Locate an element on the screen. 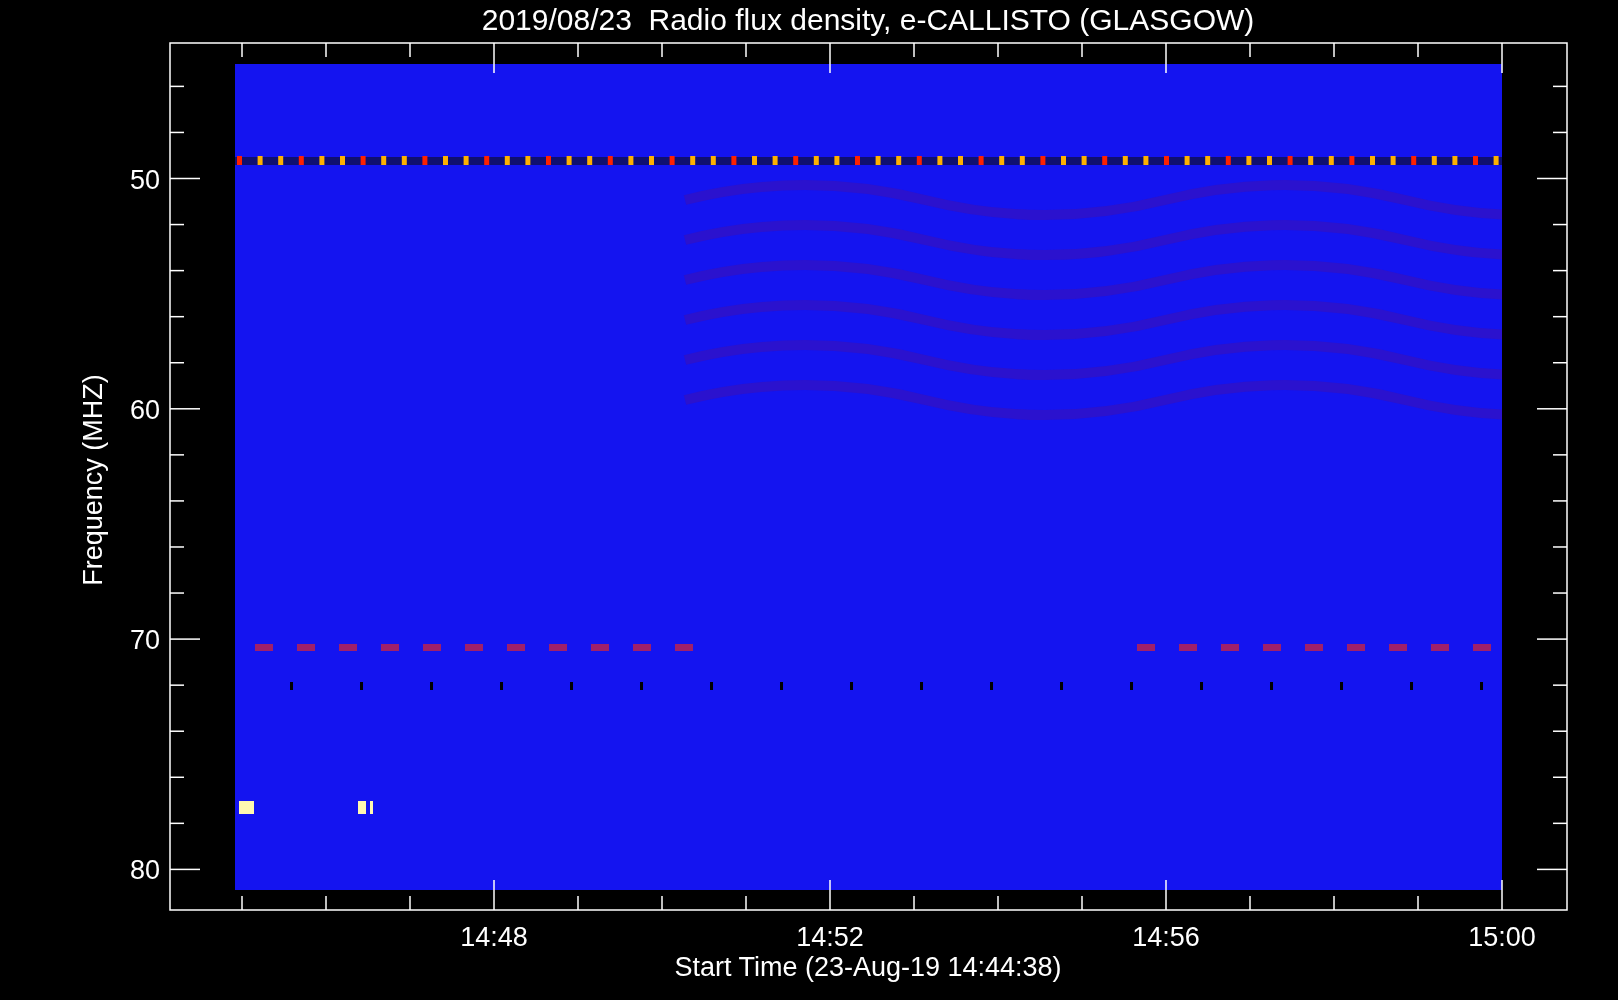  y-axis-label: Frequency (MHZ) is located at coordinates (93, 480).